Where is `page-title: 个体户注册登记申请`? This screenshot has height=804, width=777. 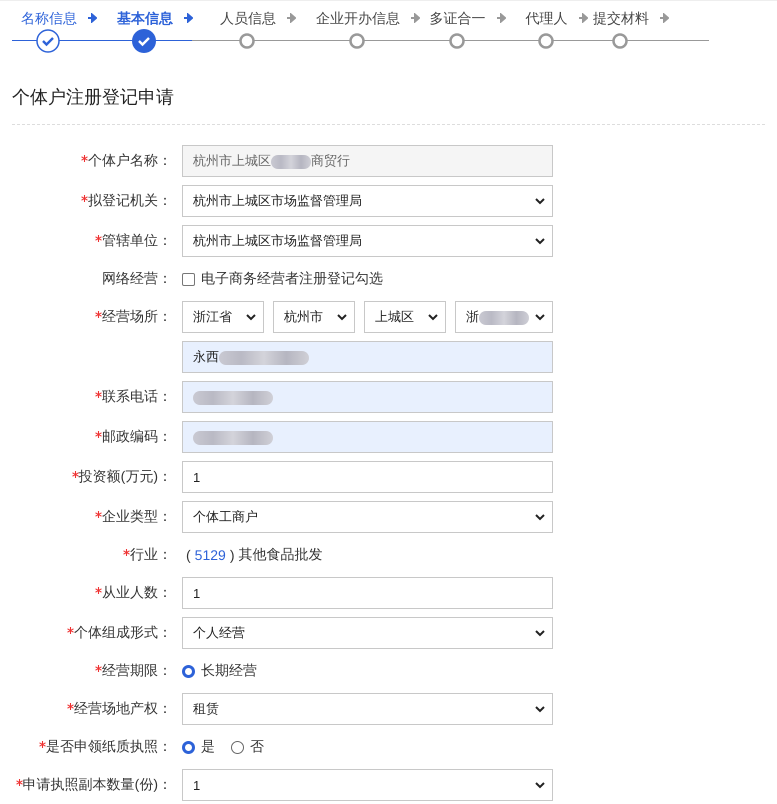
page-title: 个体户注册登记申请 is located at coordinates (93, 97).